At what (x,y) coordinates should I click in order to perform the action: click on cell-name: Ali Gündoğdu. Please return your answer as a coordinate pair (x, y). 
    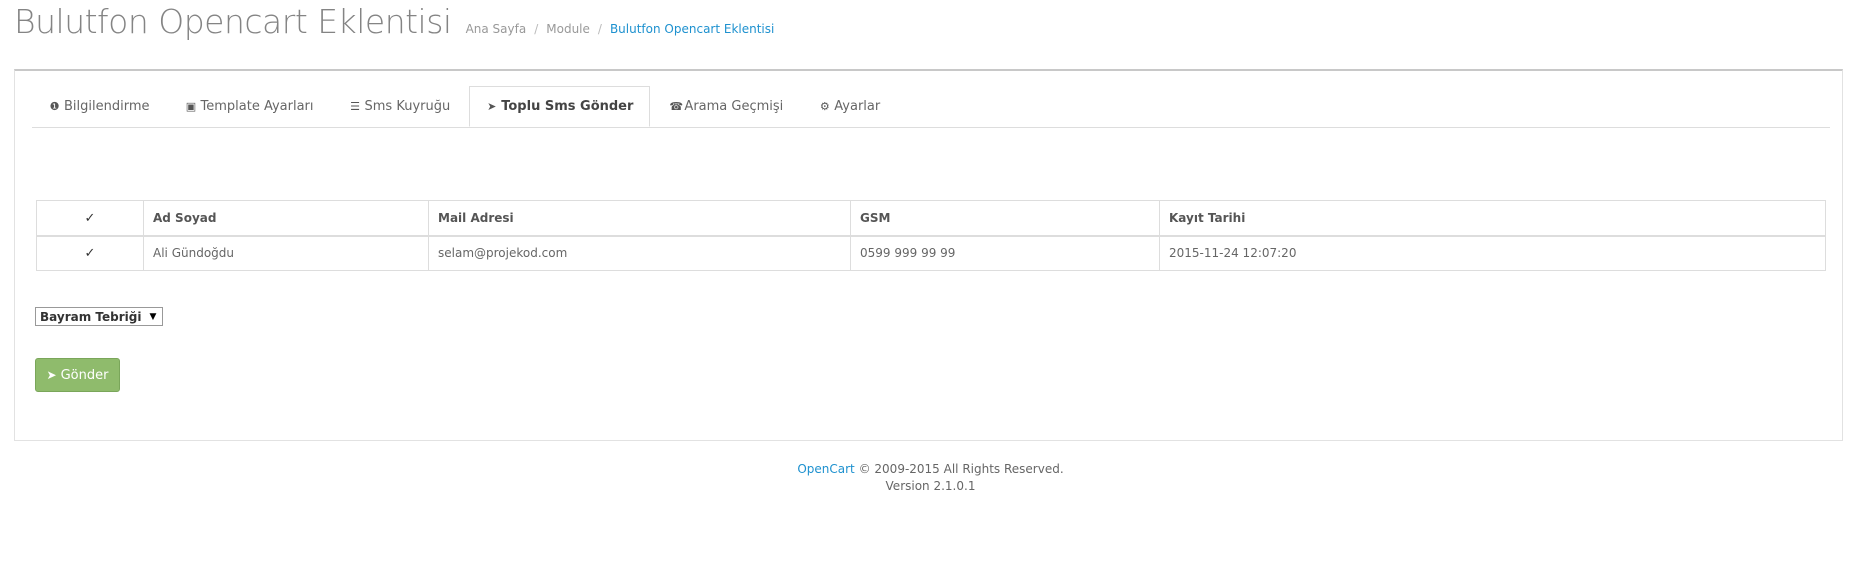
    Looking at the image, I should click on (286, 253).